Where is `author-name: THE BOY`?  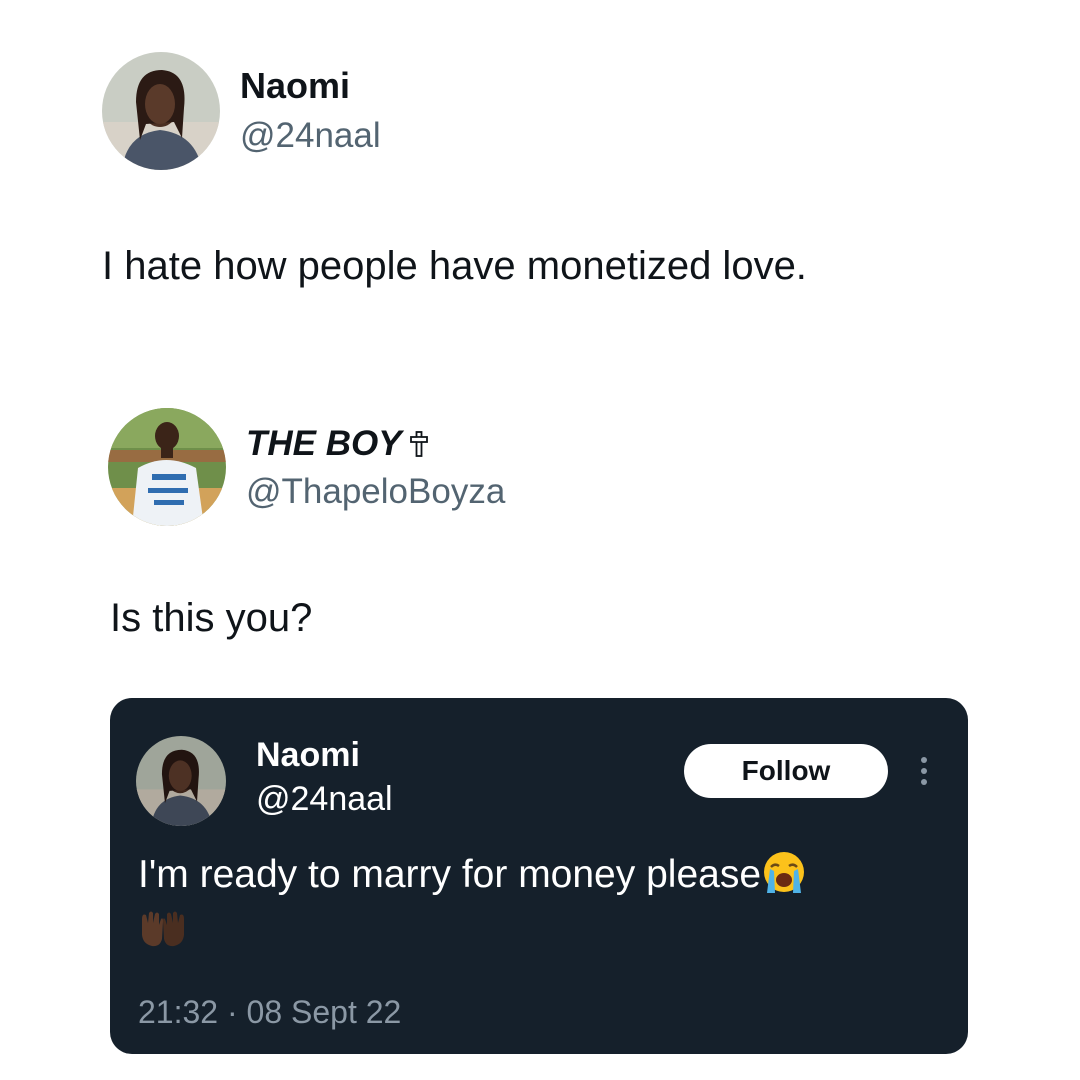
author-name: THE BOY is located at coordinates (337, 444).